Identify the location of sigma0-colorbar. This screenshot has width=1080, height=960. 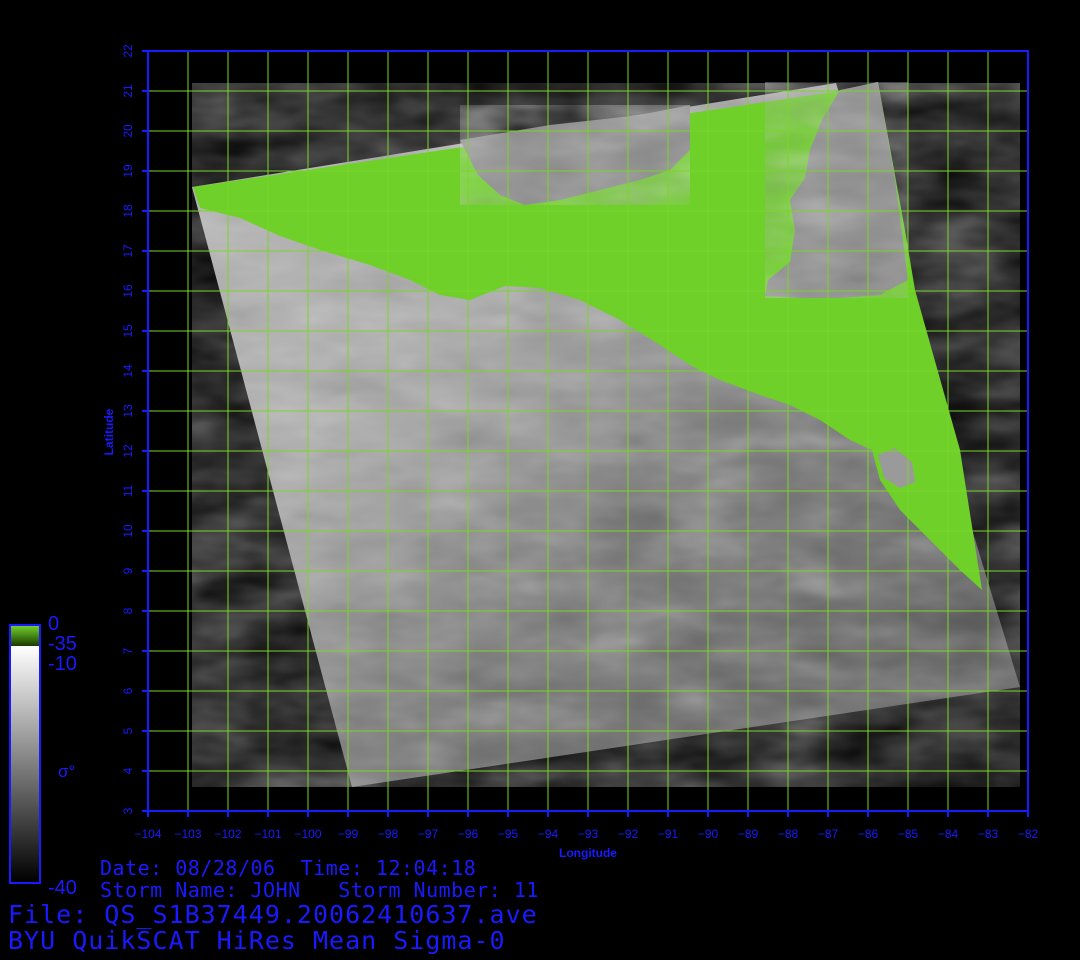
(25, 754).